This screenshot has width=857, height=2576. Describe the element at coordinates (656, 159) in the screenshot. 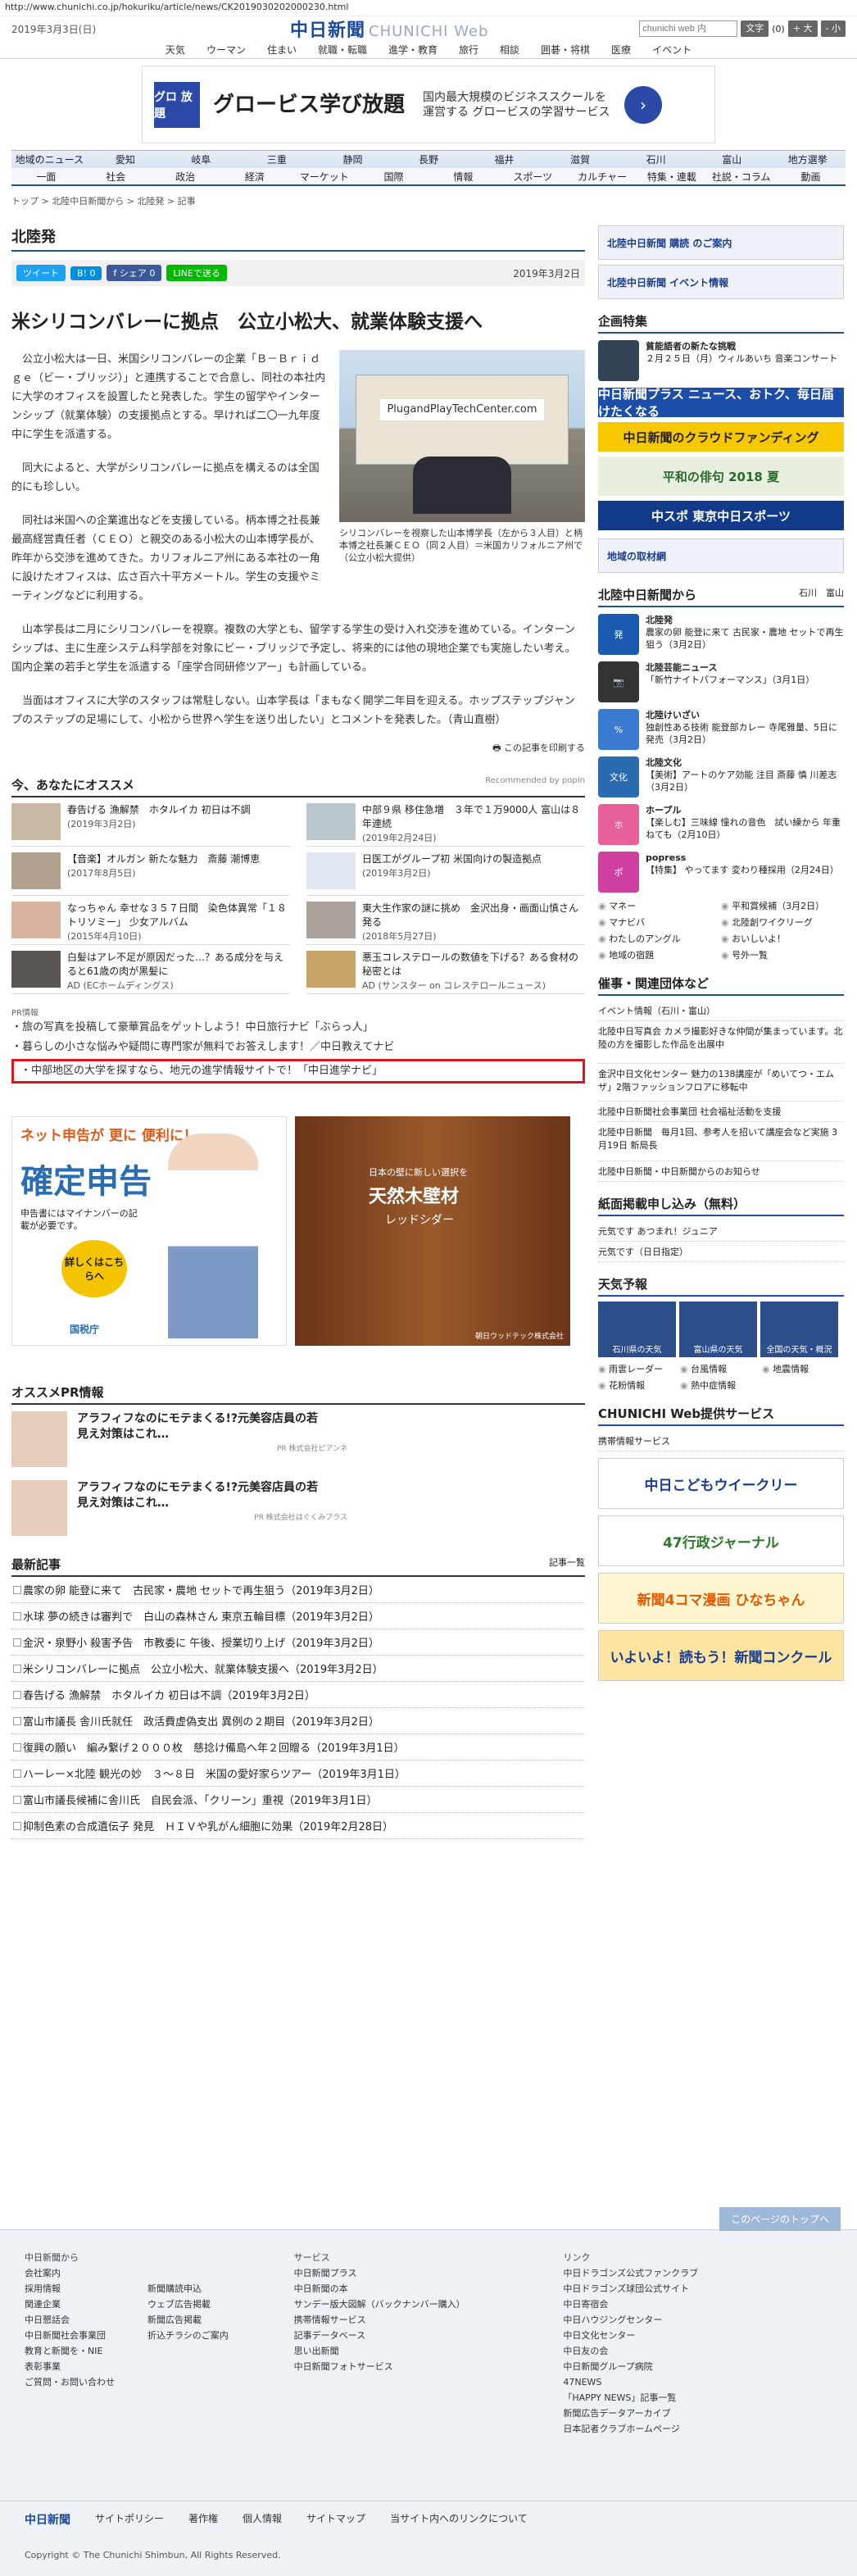

I see `region-item: 石川` at that location.